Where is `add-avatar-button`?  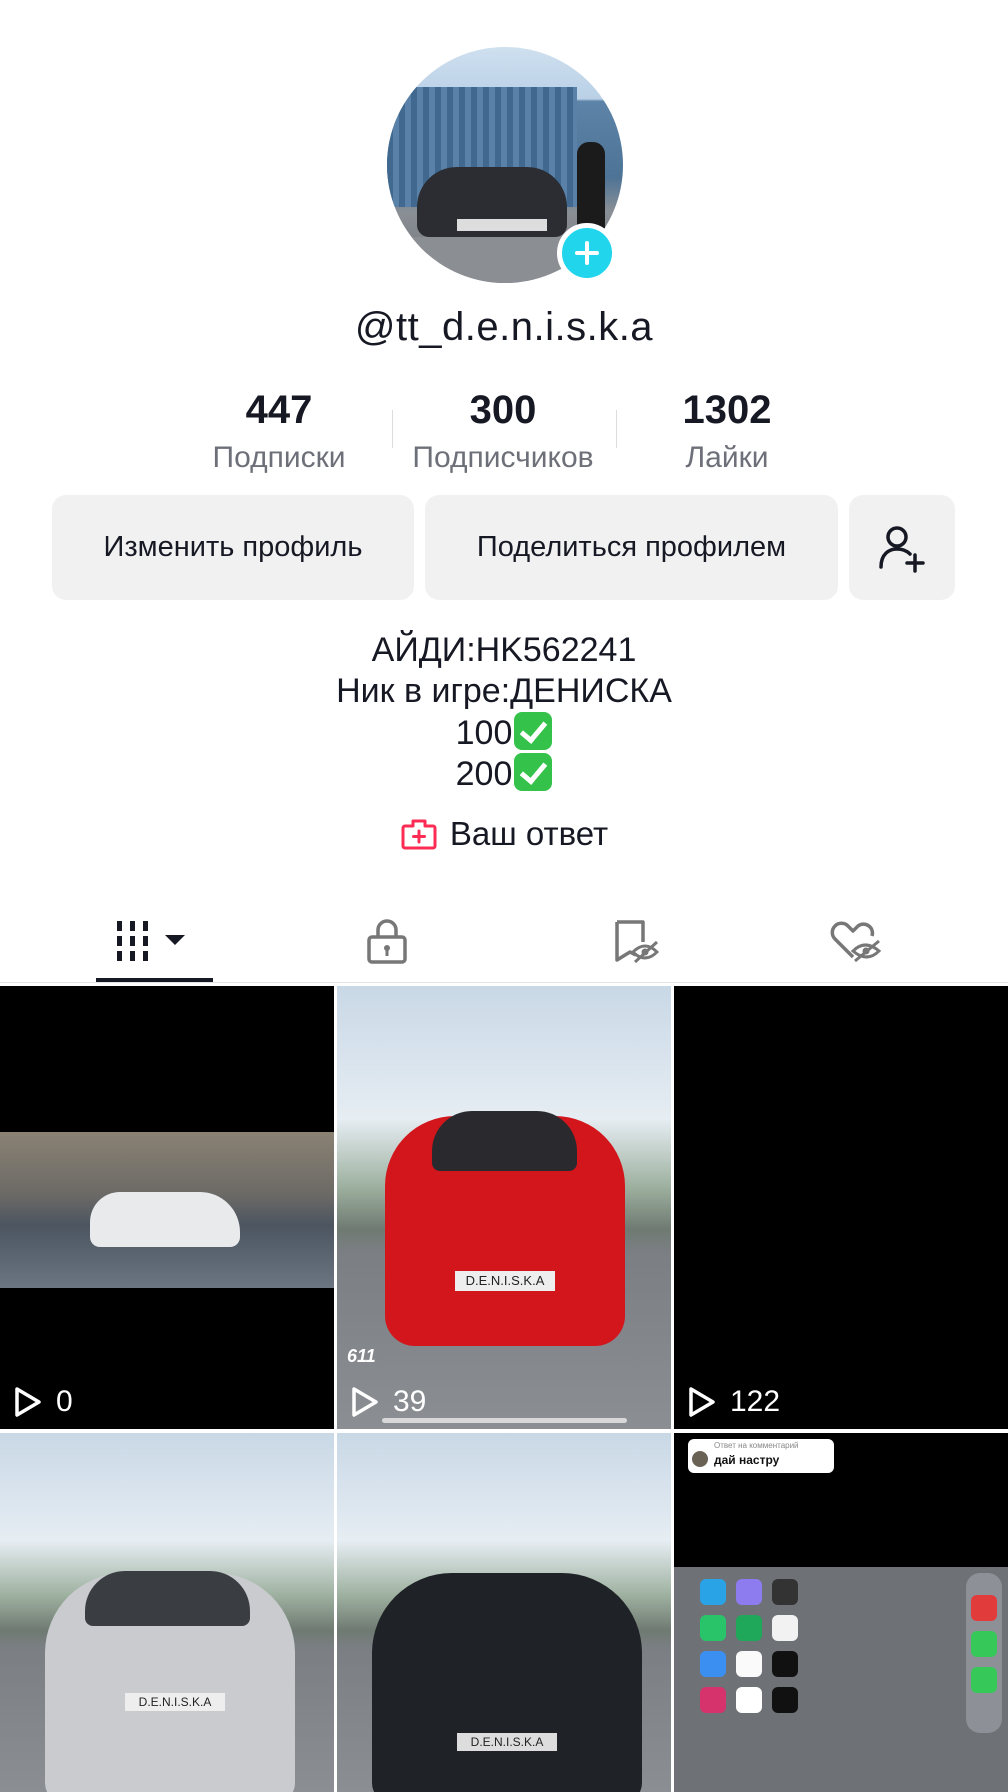 add-avatar-button is located at coordinates (587, 253).